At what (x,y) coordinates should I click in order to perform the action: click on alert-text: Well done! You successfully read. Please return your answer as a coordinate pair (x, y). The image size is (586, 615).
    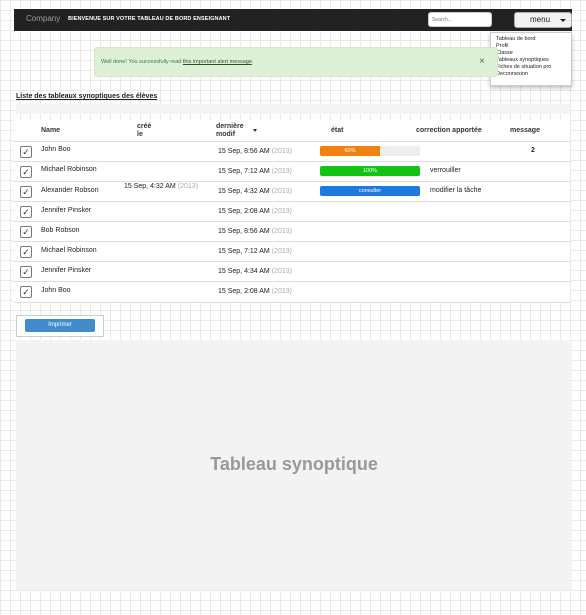
    Looking at the image, I should click on (142, 62).